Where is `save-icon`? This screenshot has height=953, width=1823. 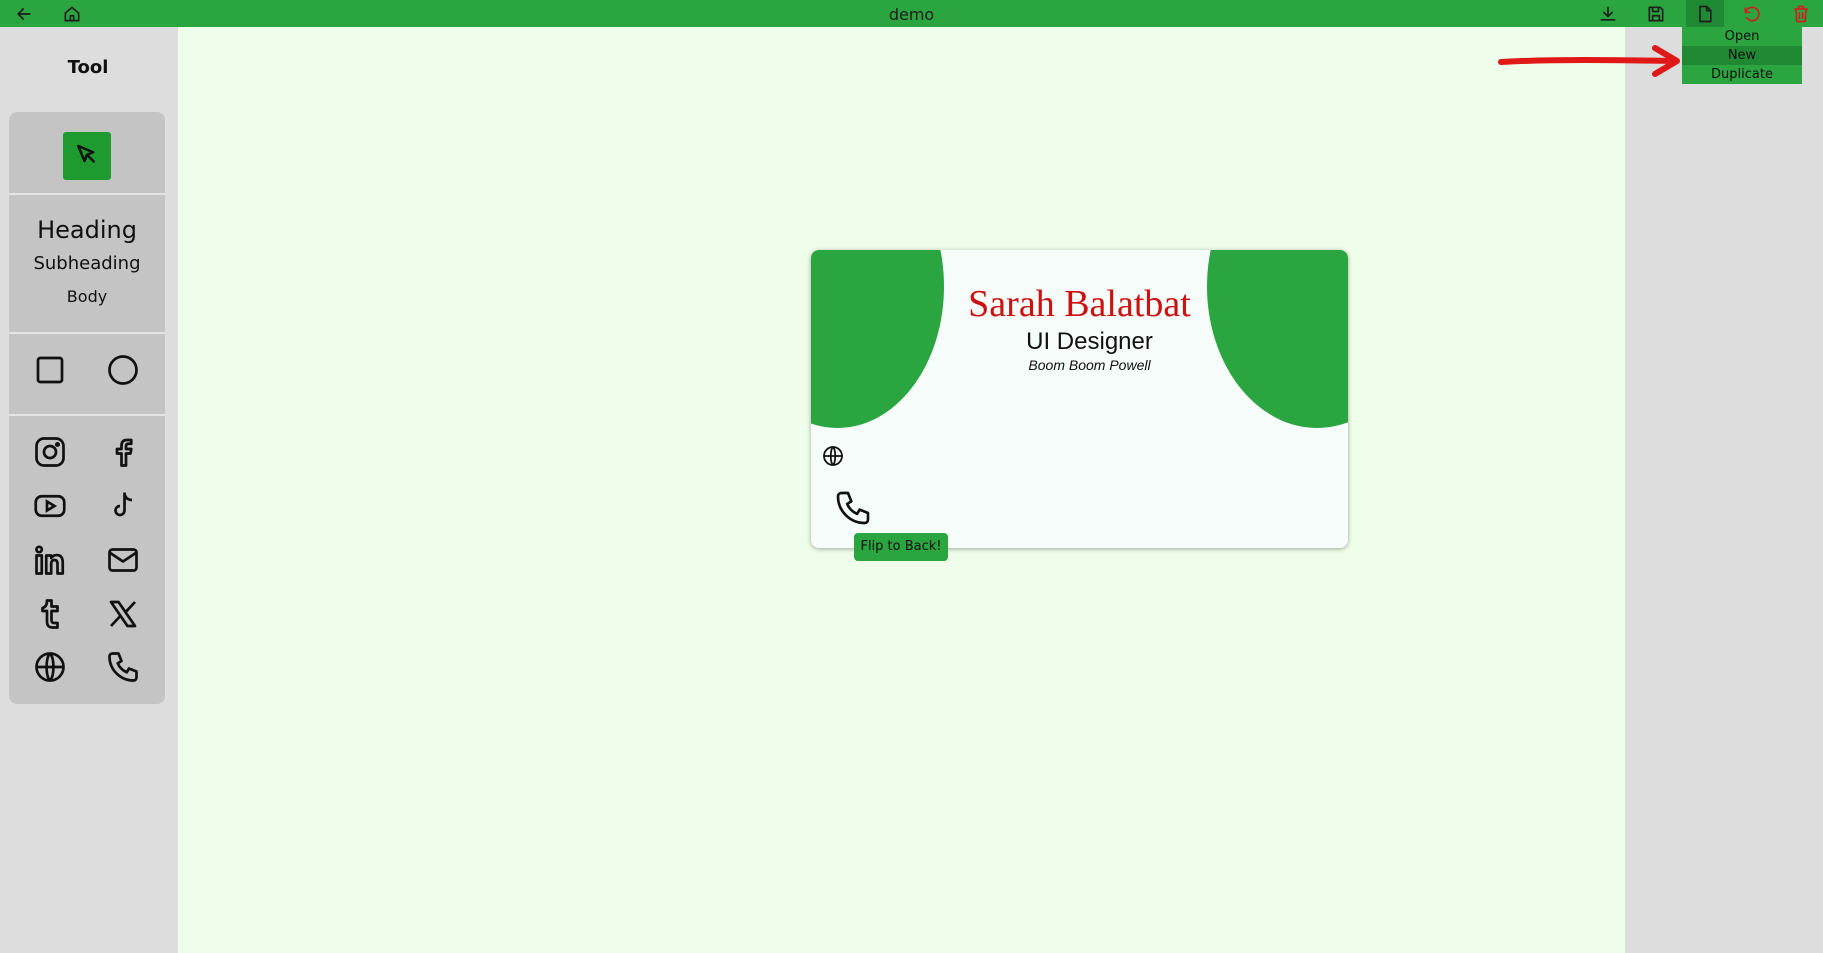
save-icon is located at coordinates (1656, 14).